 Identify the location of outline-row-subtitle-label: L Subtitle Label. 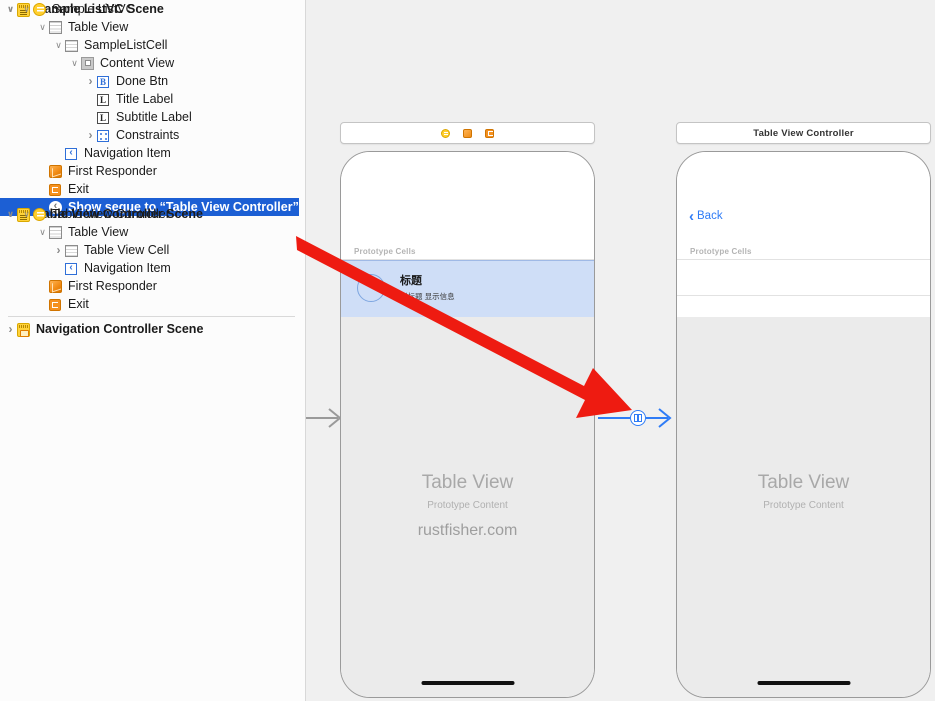
(152, 117).